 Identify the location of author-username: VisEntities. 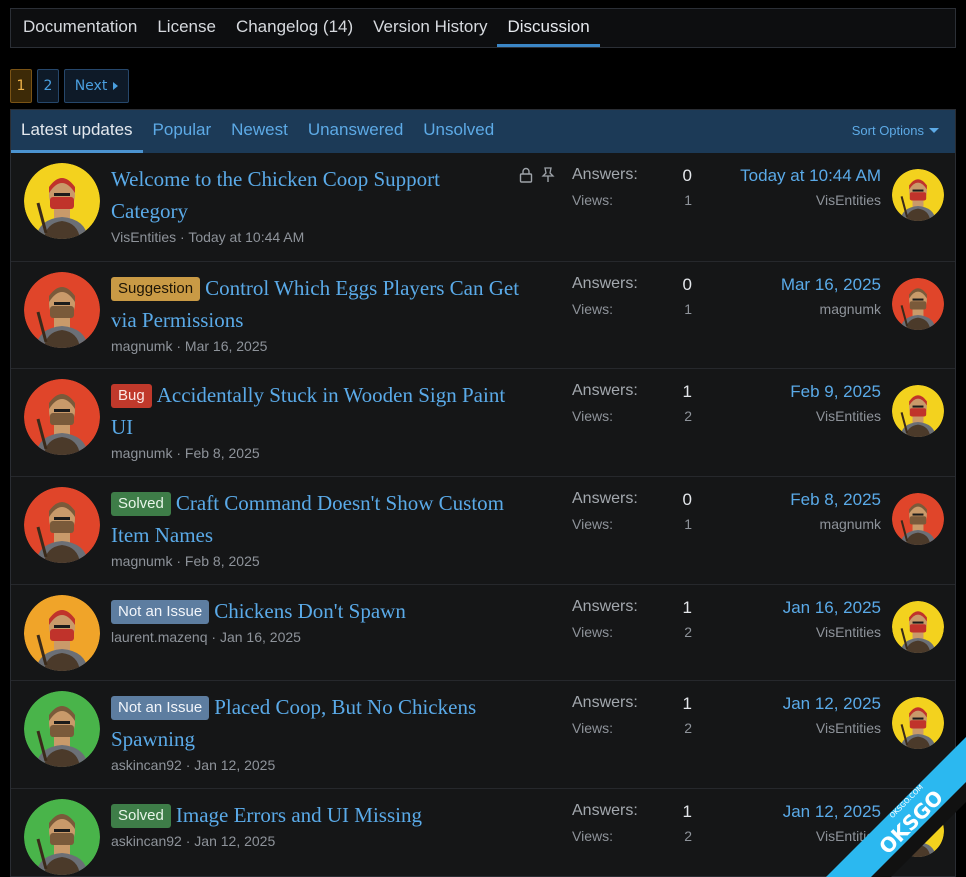
(143, 237).